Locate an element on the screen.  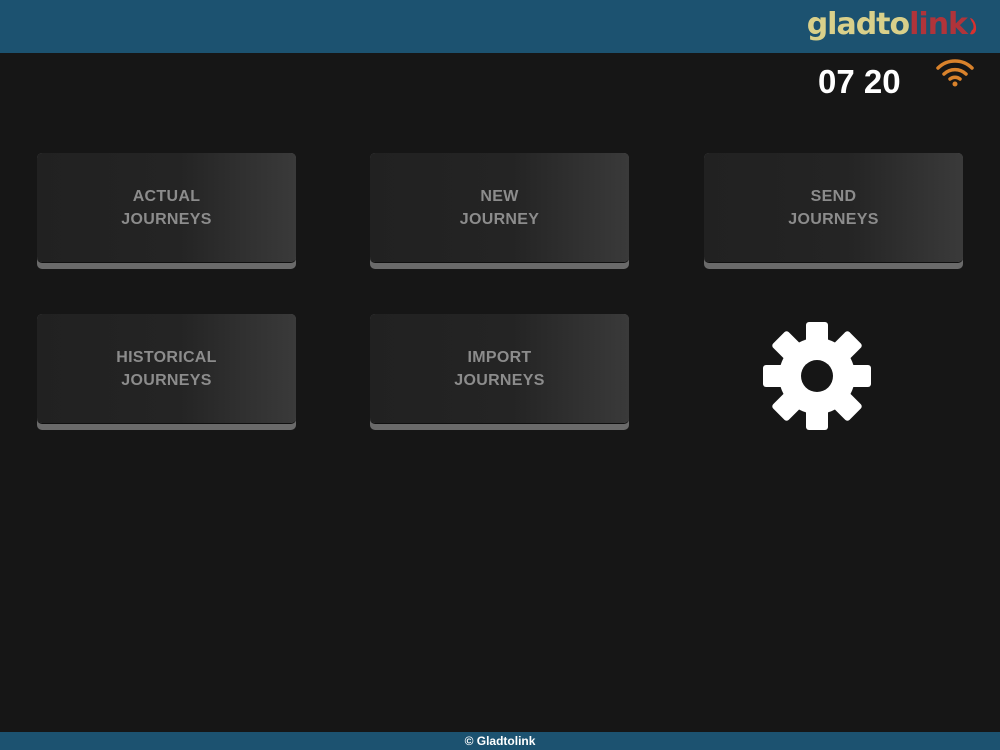
send-journeys-label-line1: SEND is located at coordinates (833, 196).